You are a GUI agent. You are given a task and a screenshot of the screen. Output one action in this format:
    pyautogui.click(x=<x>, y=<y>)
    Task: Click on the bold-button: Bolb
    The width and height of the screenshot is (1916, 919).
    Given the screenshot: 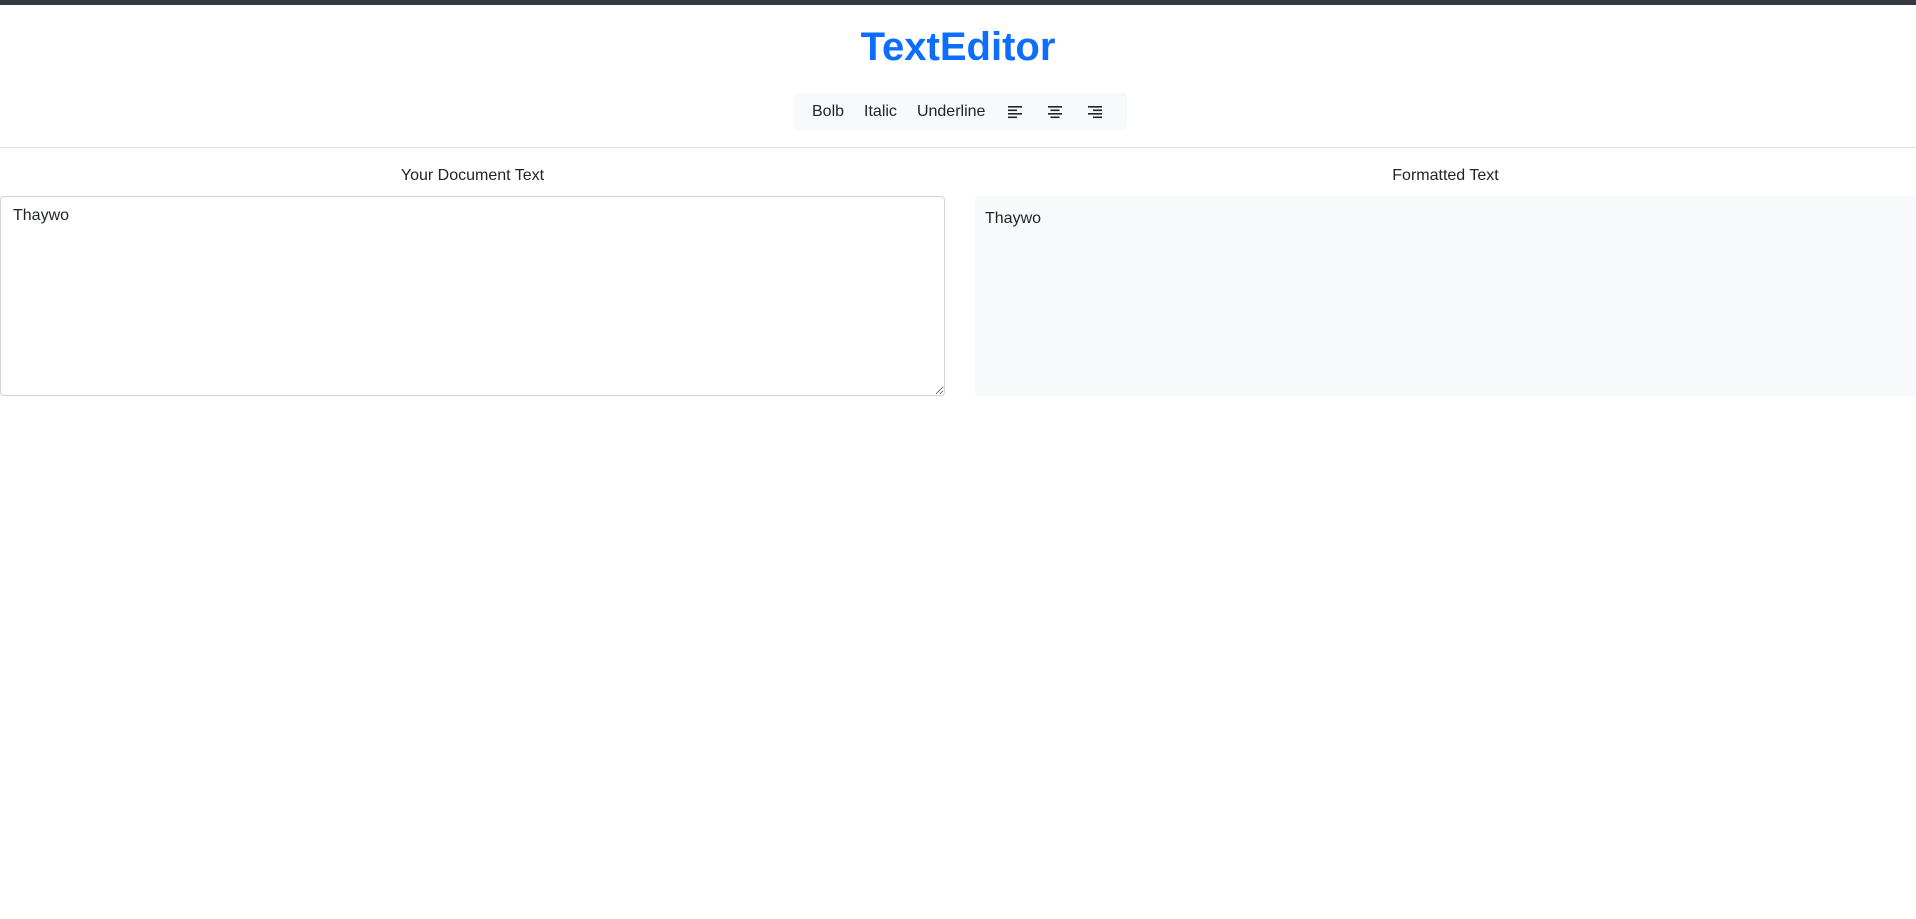 What is the action you would take?
    pyautogui.click(x=828, y=111)
    